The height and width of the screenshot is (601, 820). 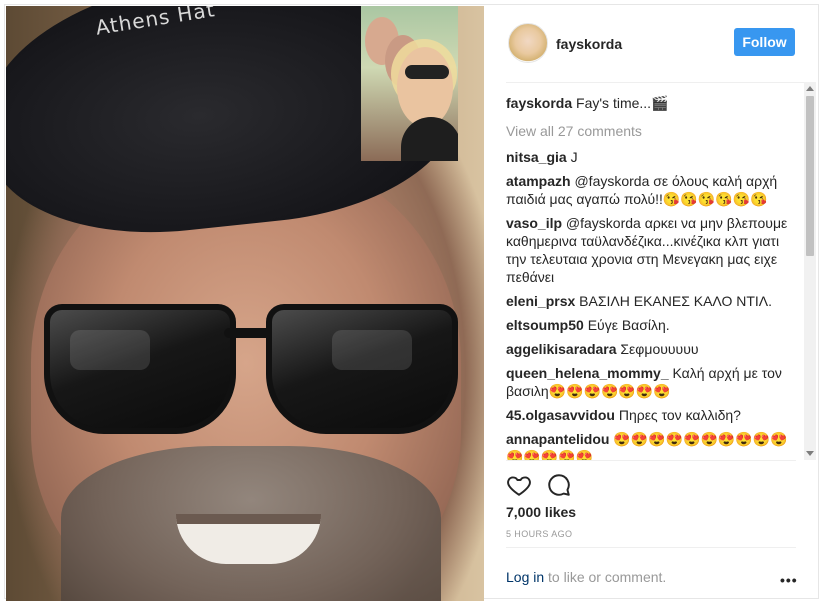 What do you see at coordinates (557, 439) in the screenshot?
I see `comment-username: annapantelidou` at bounding box center [557, 439].